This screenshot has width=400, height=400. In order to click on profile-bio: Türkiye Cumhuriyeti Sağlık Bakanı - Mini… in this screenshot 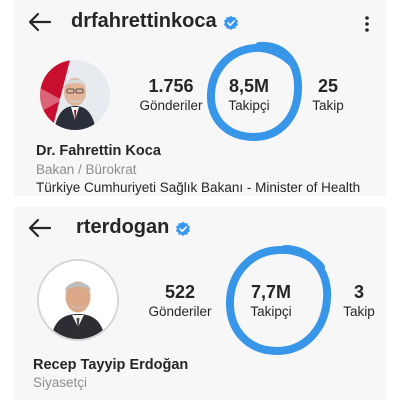, I will do `click(198, 187)`.